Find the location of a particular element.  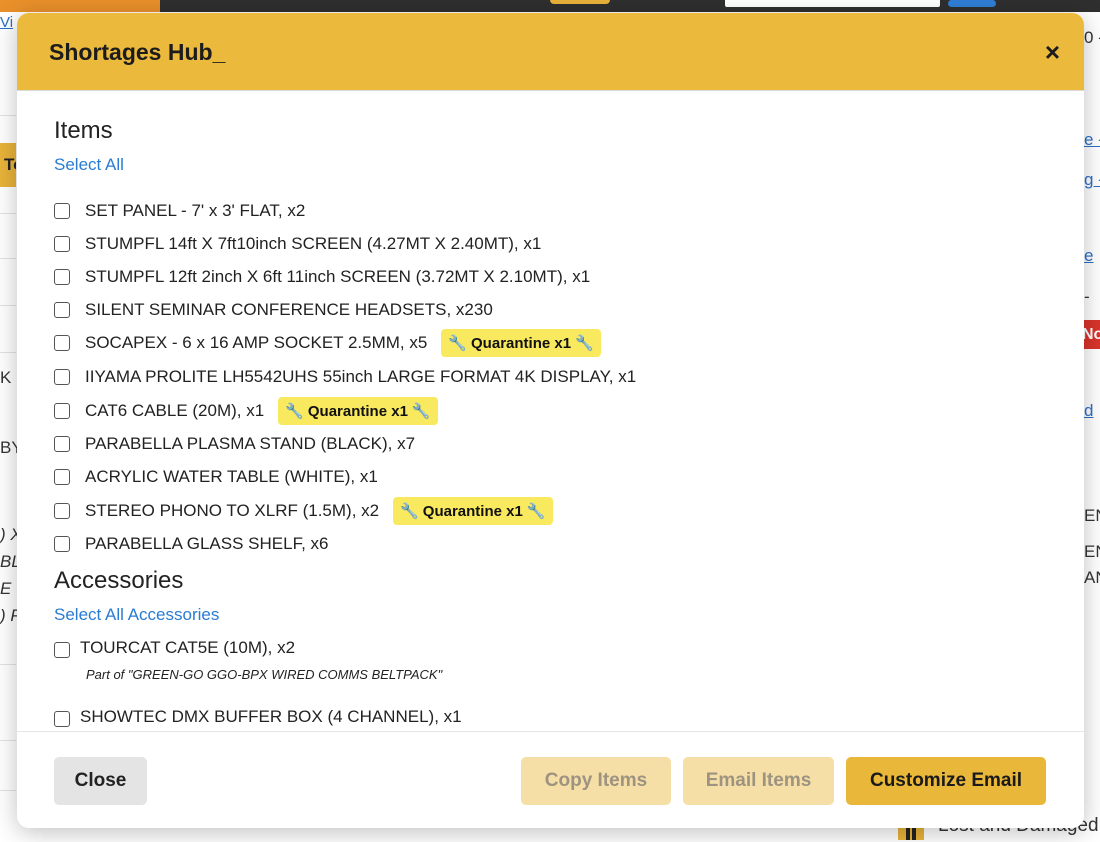

background-text: AN is located at coordinates (1092, 577).